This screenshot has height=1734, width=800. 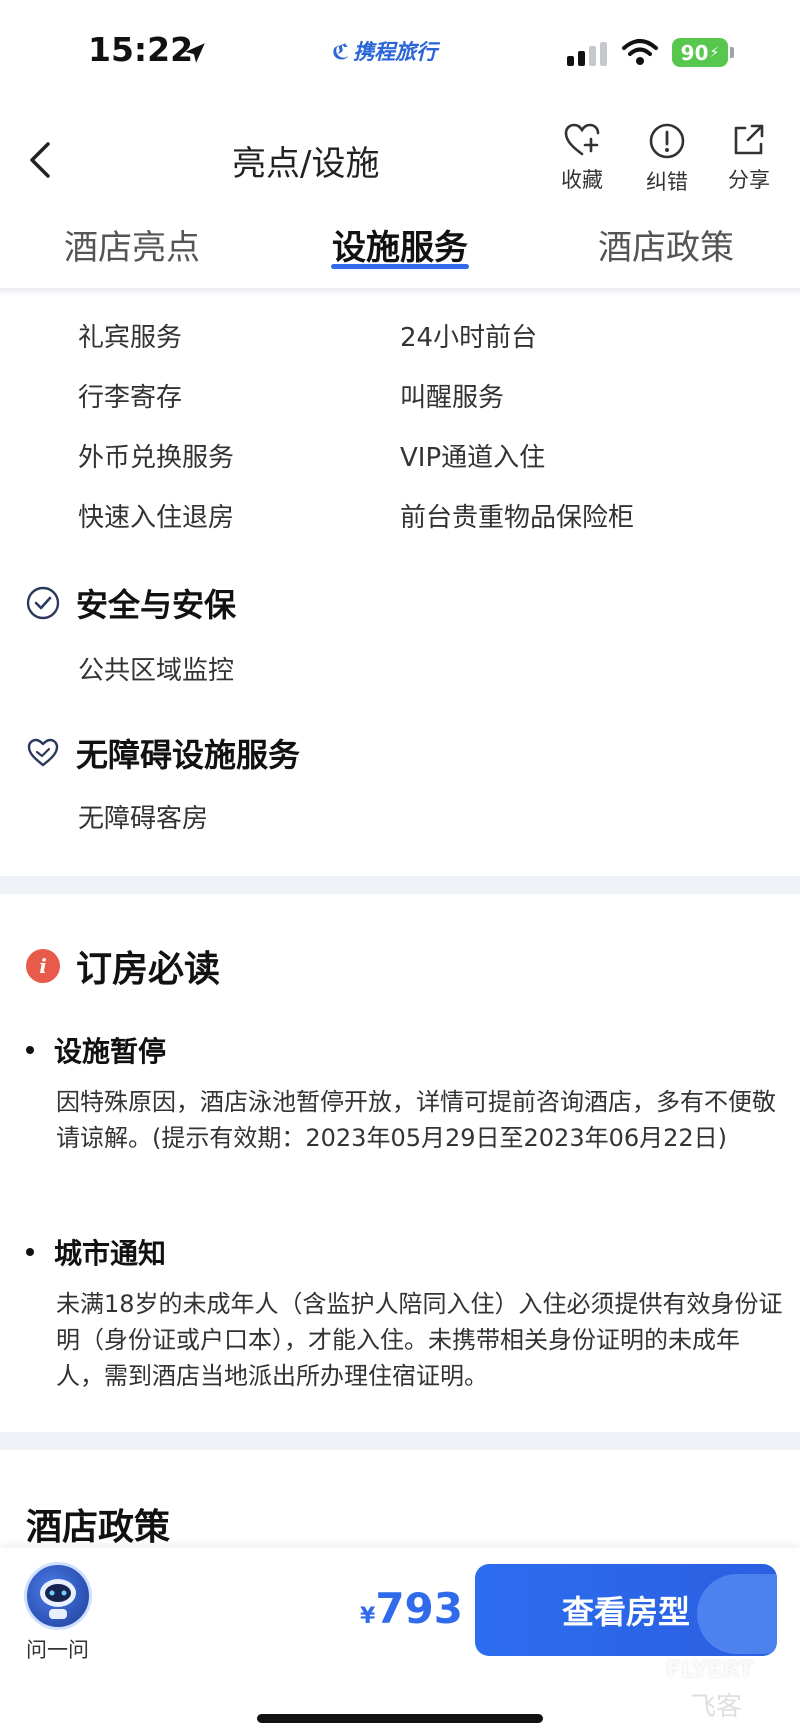 I want to click on page-title: 亮点/设施, so click(x=306, y=164).